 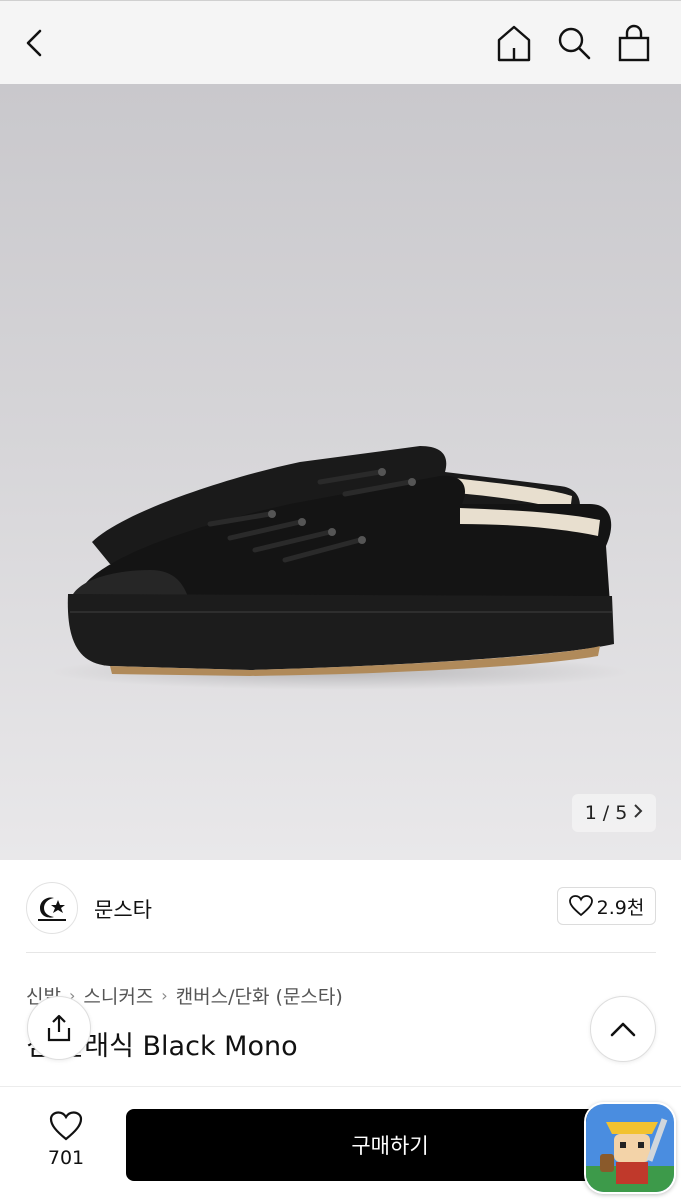 I want to click on home-button, so click(x=514, y=43).